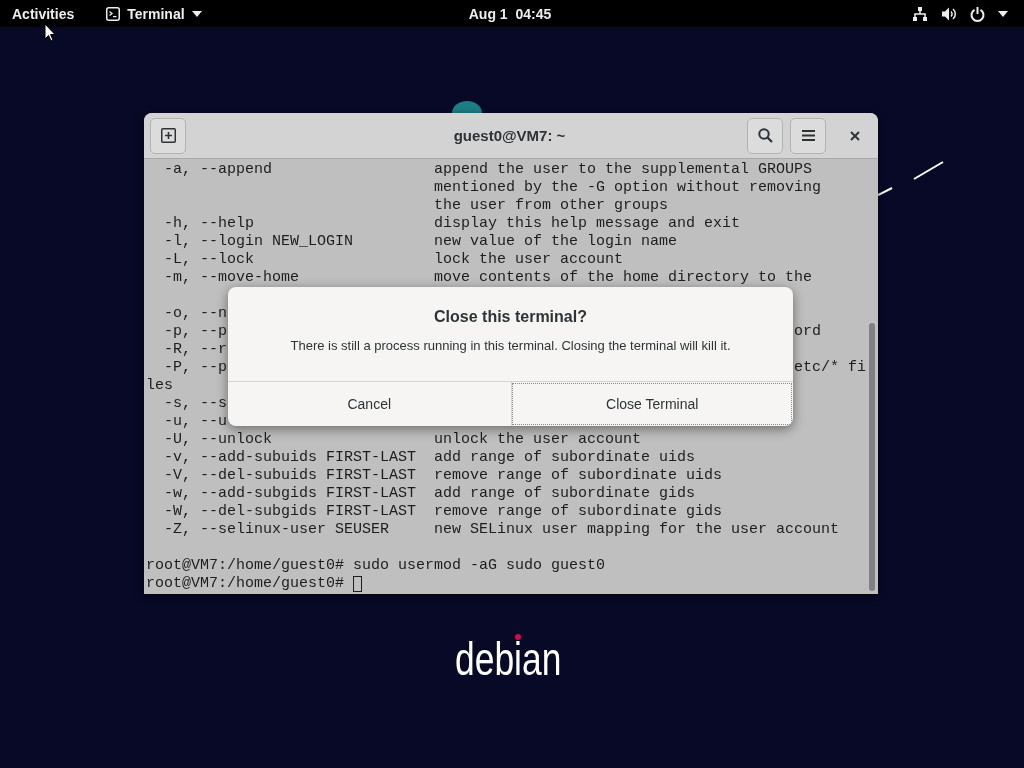 This screenshot has height=768, width=1024. I want to click on option-label: -w, --add-subgids FIRST-LAST, so click(290, 494).